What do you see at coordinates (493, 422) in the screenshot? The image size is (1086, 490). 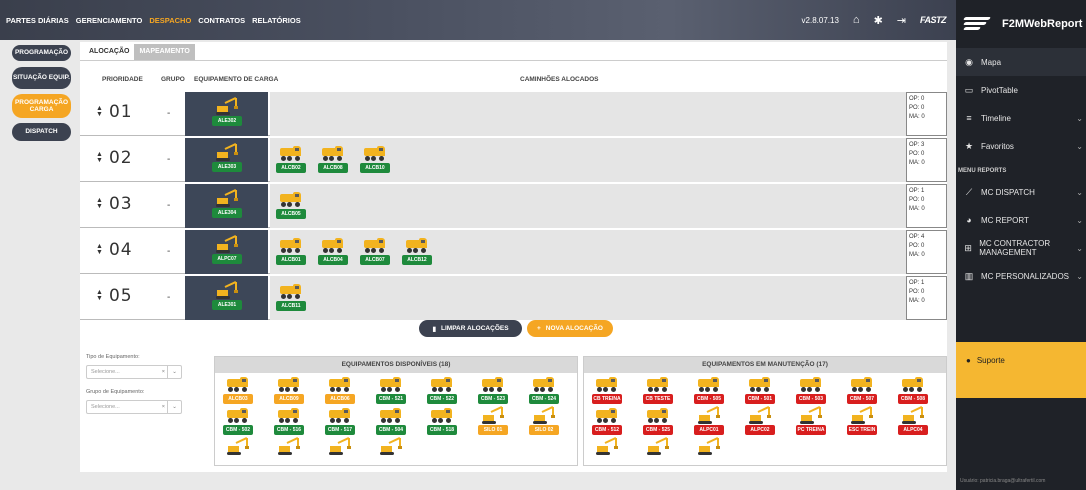 I see `excavator-item: SILO 01` at bounding box center [493, 422].